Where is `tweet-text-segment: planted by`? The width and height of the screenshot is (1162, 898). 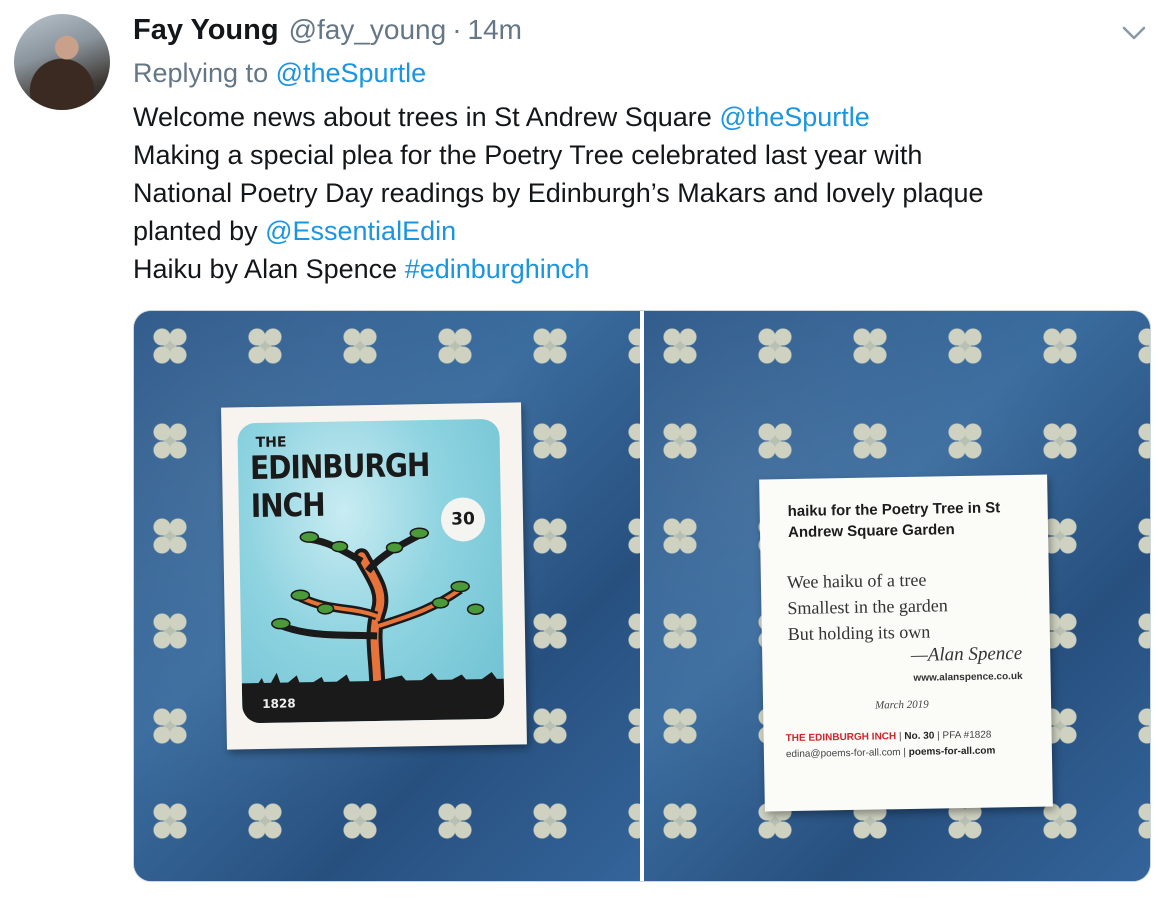
tweet-text-segment: planted by is located at coordinates (199, 231).